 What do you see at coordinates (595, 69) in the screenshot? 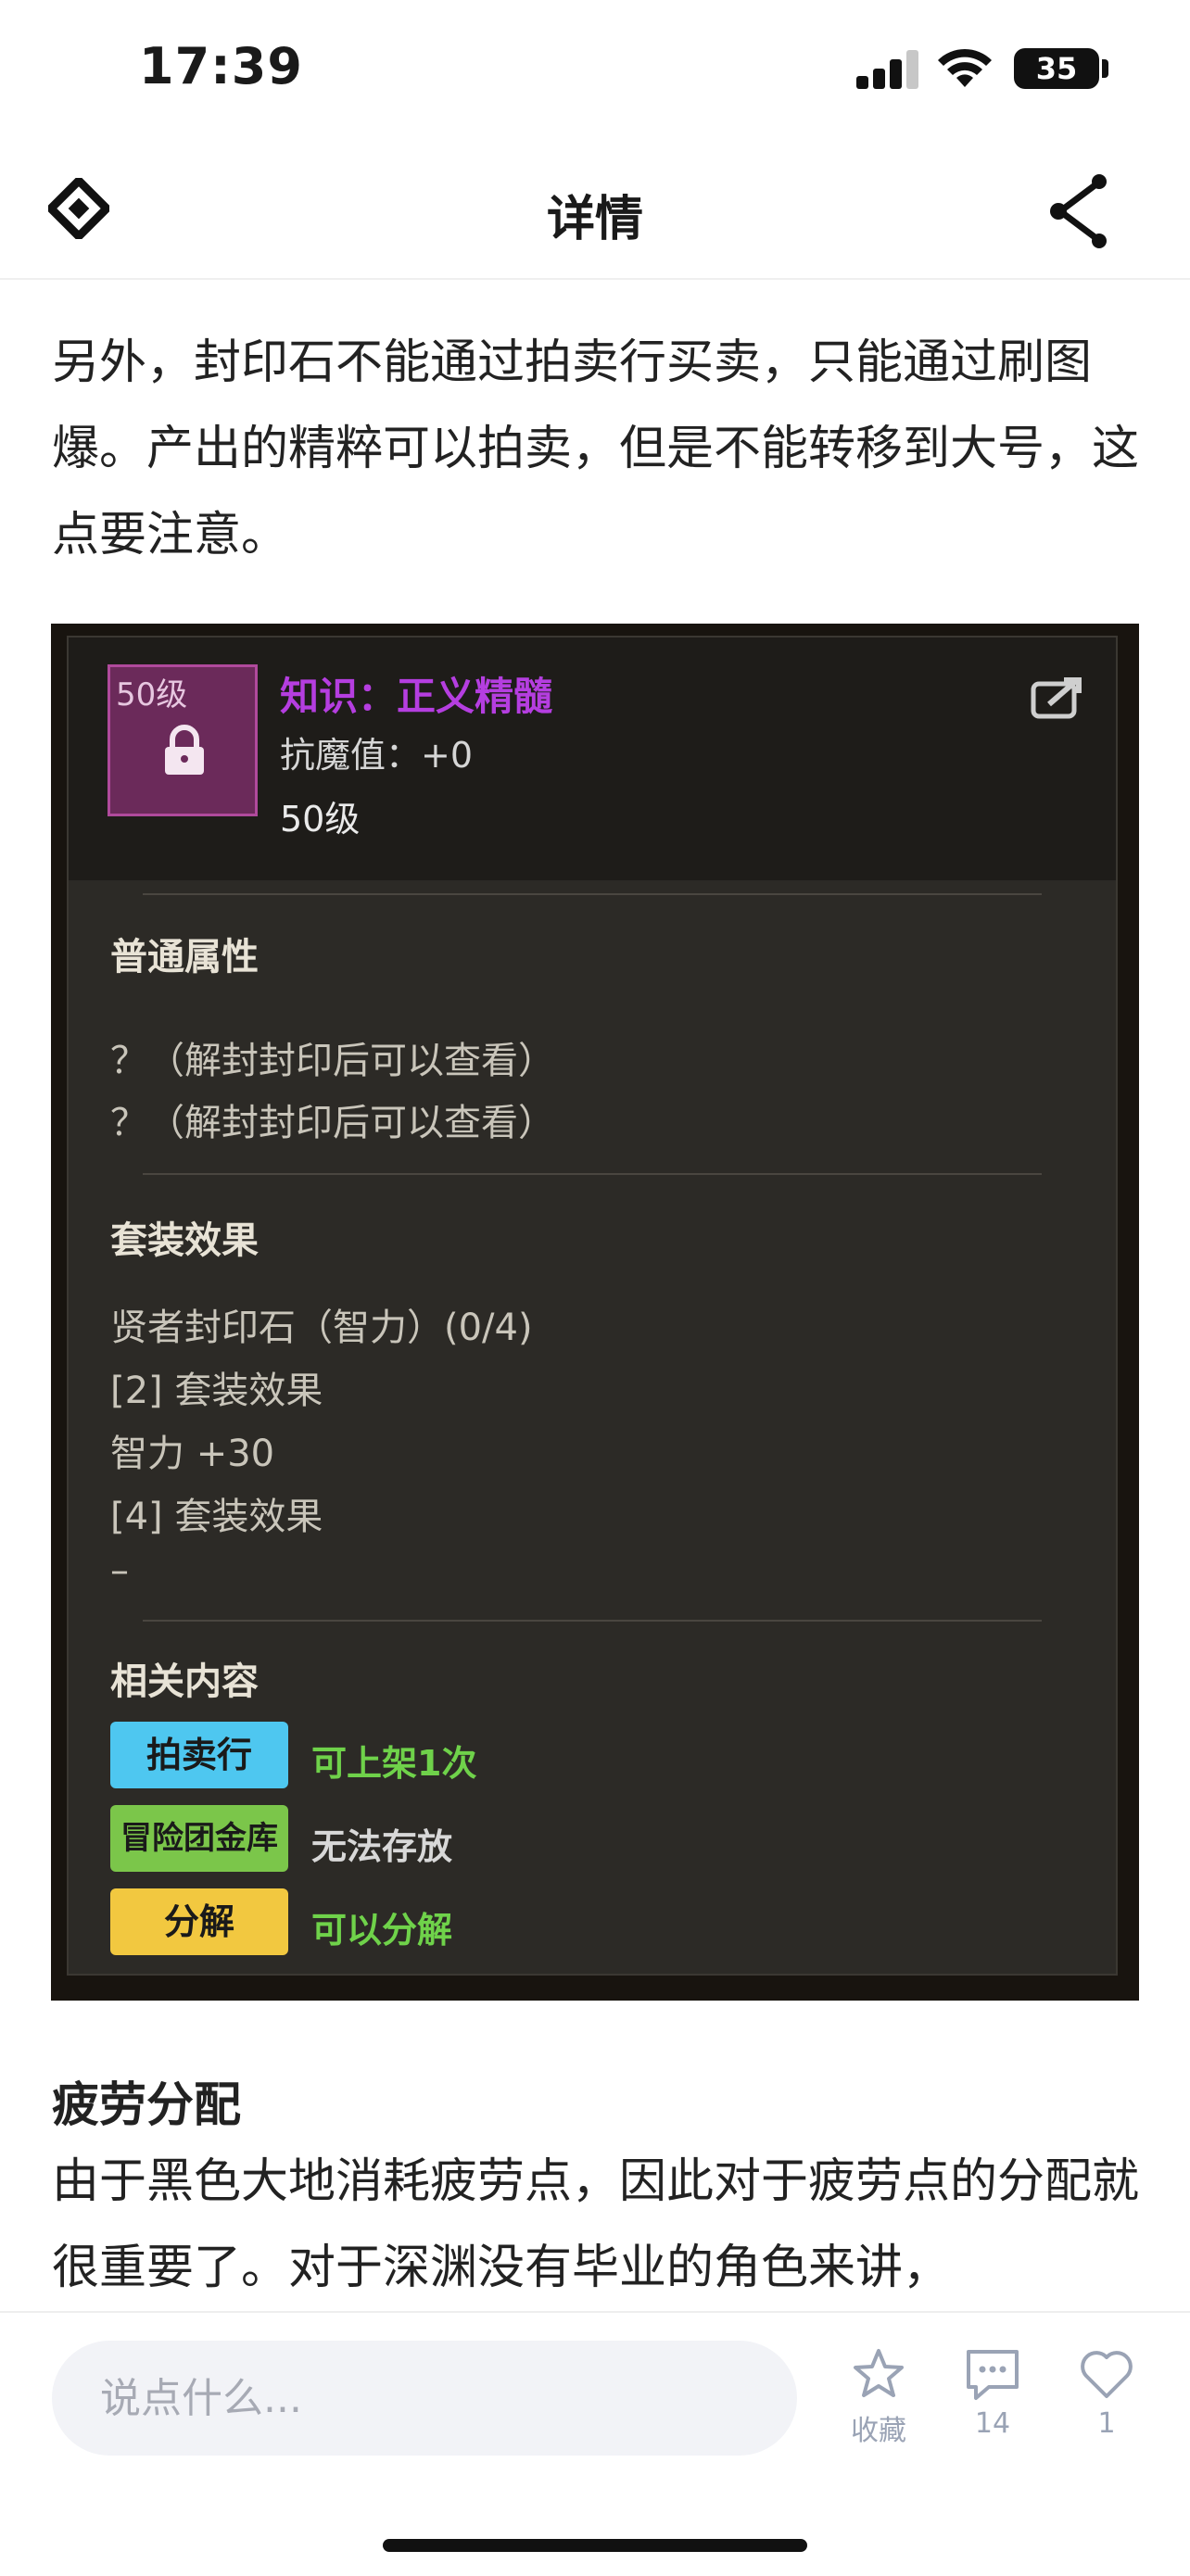
I see `status-bar: 17:39 35` at bounding box center [595, 69].